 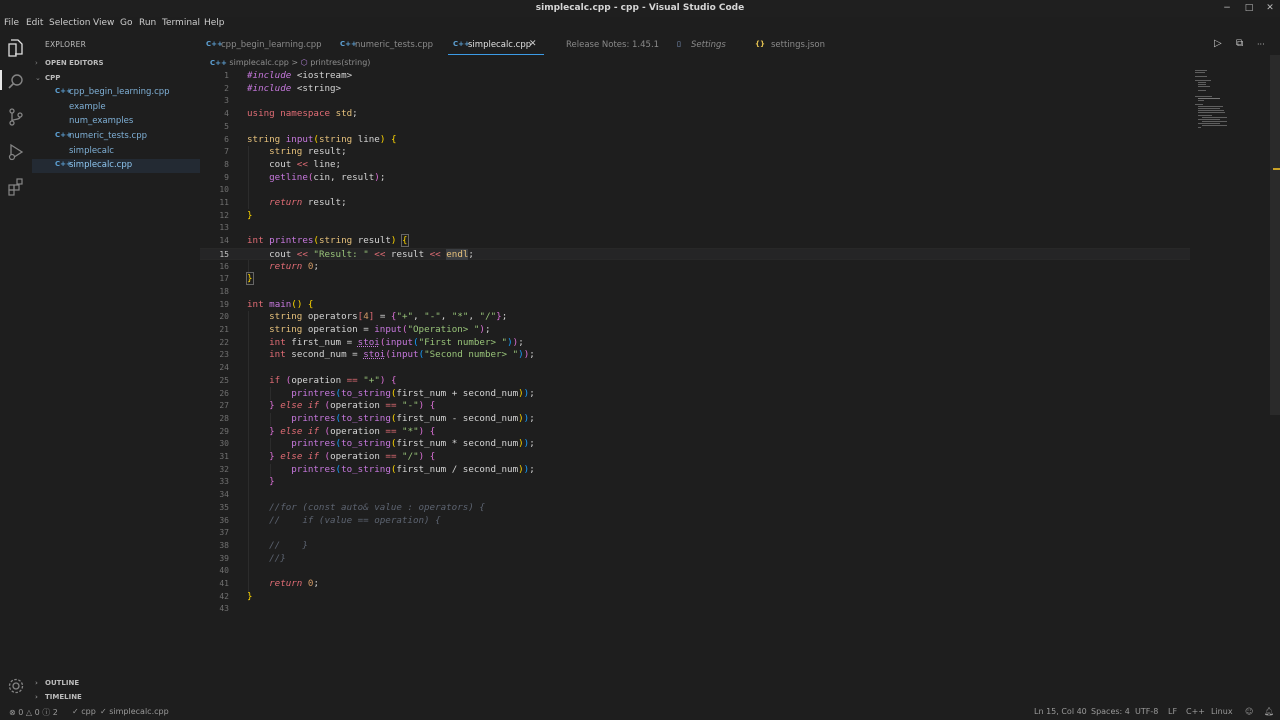 I want to click on menu-go: Go, so click(x=126, y=23).